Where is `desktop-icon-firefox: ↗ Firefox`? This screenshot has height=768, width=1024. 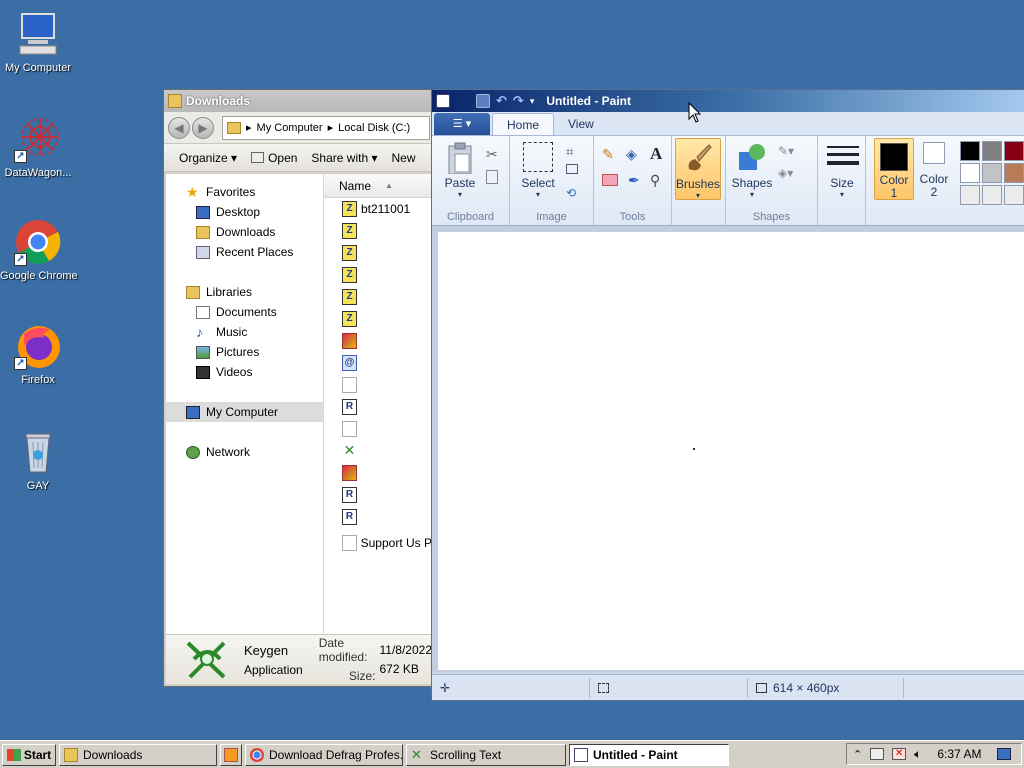 desktop-icon-firefox: ↗ Firefox is located at coordinates (38, 354).